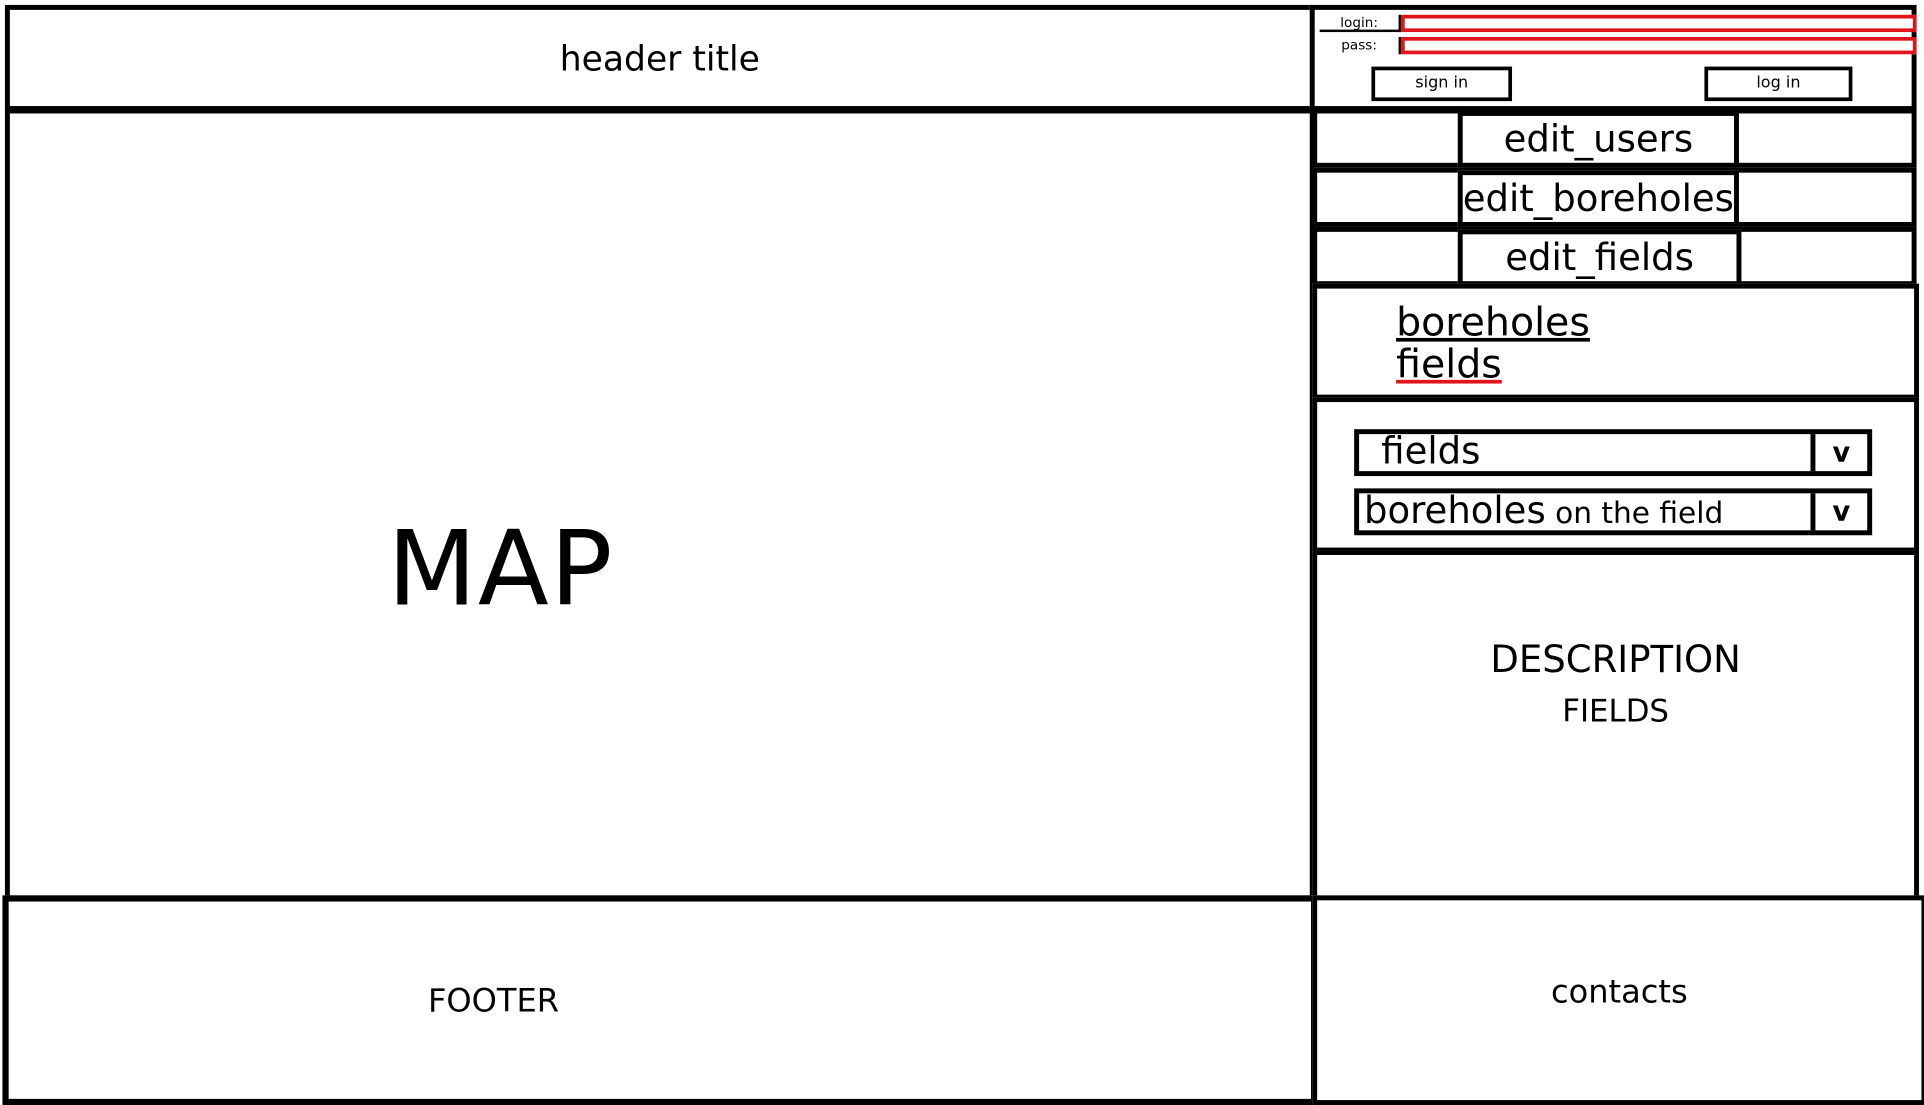 The width and height of the screenshot is (1924, 1105). Describe the element at coordinates (1442, 84) in the screenshot. I see `sign-in-button: sign in` at that location.